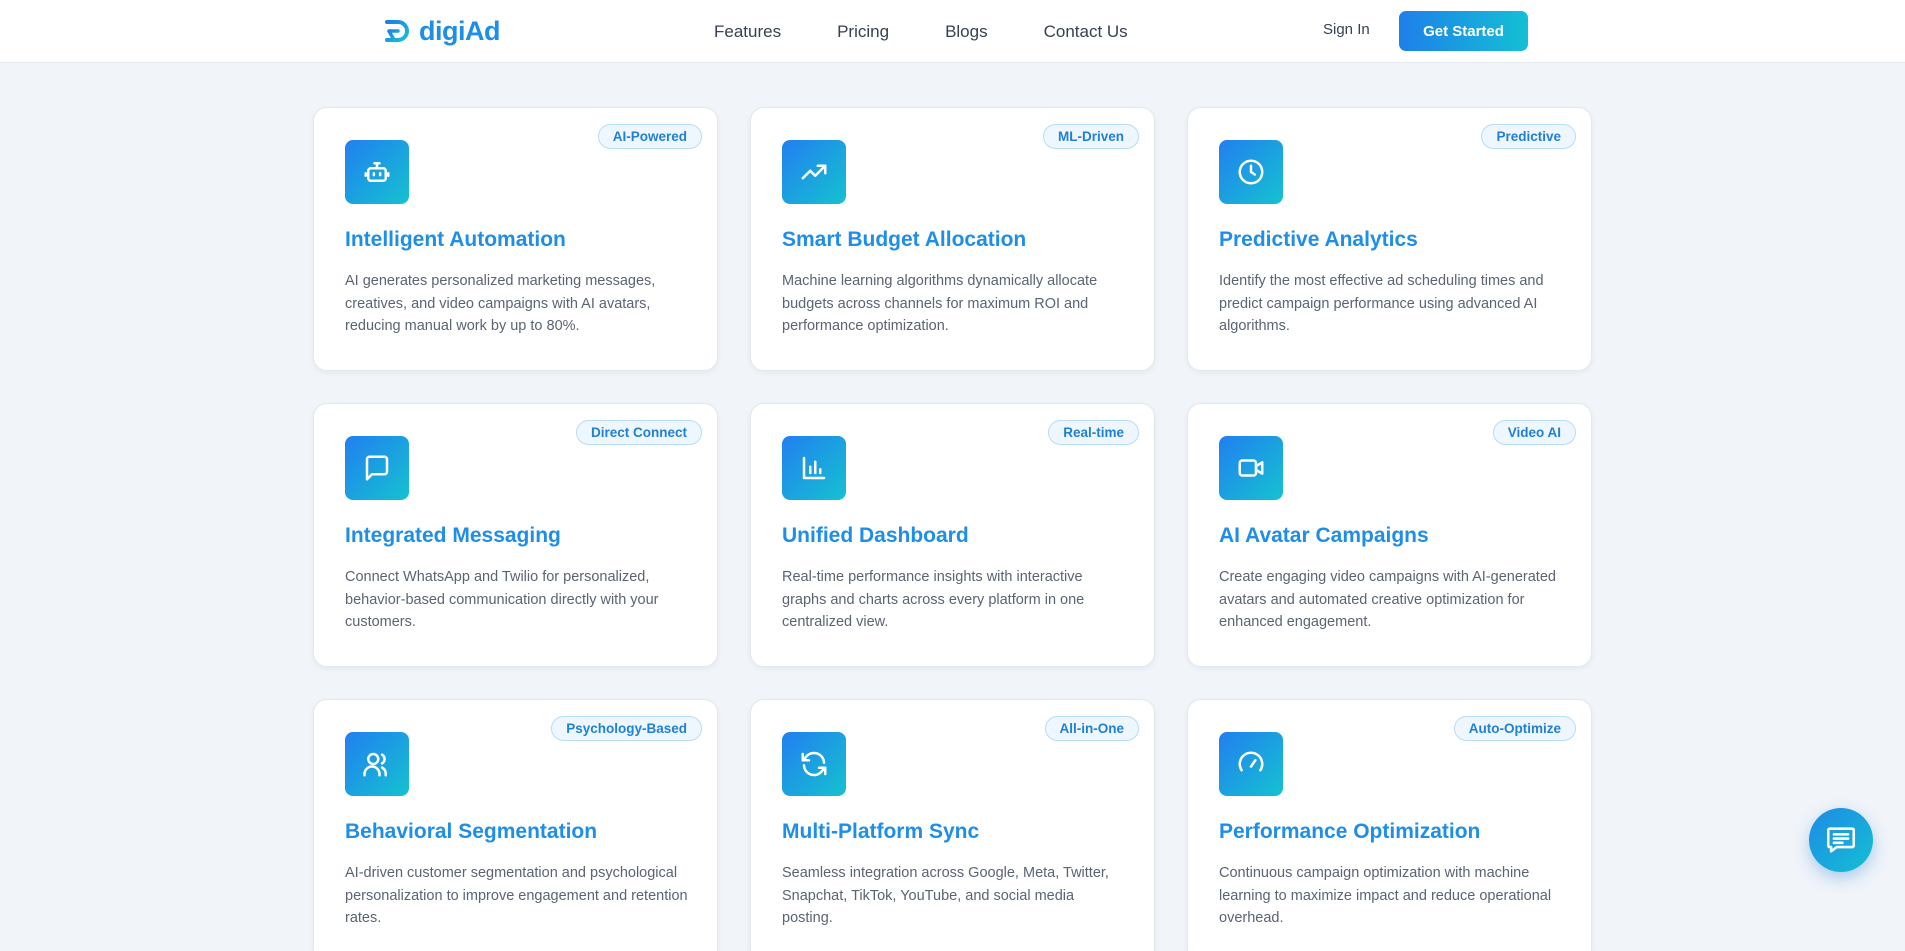 The height and width of the screenshot is (951, 1905). What do you see at coordinates (814, 172) in the screenshot?
I see `trending-up-icon` at bounding box center [814, 172].